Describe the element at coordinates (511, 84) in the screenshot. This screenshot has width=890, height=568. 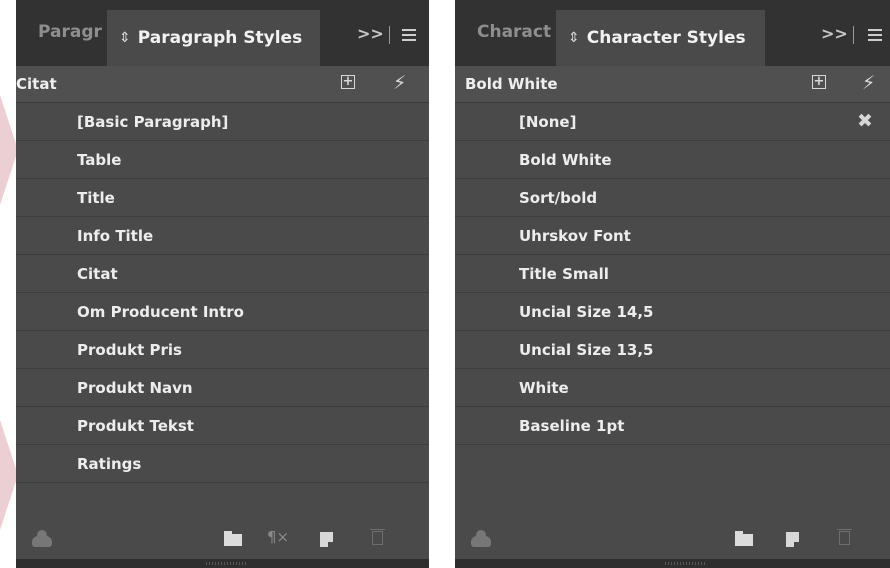
I see `current-style-name: Bold White` at that location.